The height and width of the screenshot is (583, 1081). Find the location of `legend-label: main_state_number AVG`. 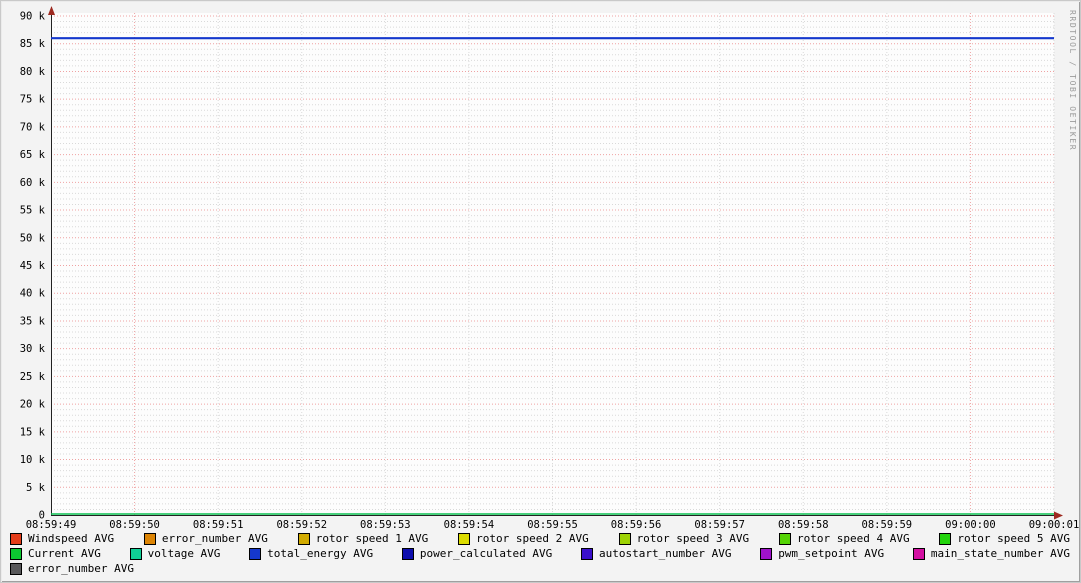

legend-label: main_state_number AVG is located at coordinates (1000, 553).